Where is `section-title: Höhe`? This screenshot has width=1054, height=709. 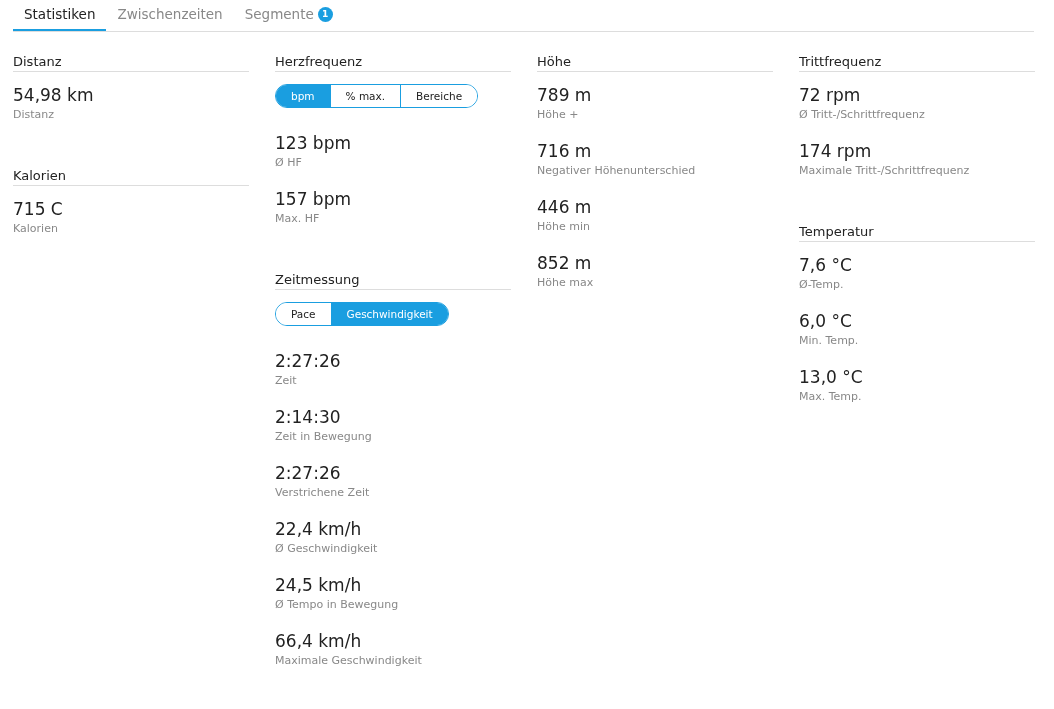
section-title: Höhe is located at coordinates (655, 63).